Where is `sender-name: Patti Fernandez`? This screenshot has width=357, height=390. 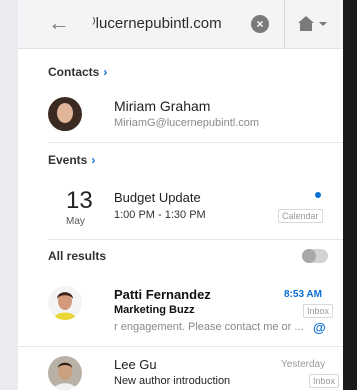
sender-name: Patti Fernandez is located at coordinates (162, 294).